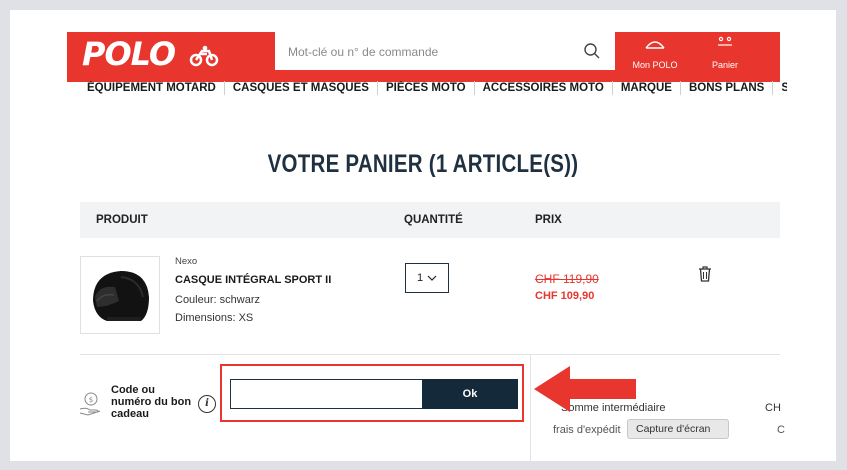 The width and height of the screenshot is (847, 470). What do you see at coordinates (725, 41) in the screenshot?
I see `cart-icon` at bounding box center [725, 41].